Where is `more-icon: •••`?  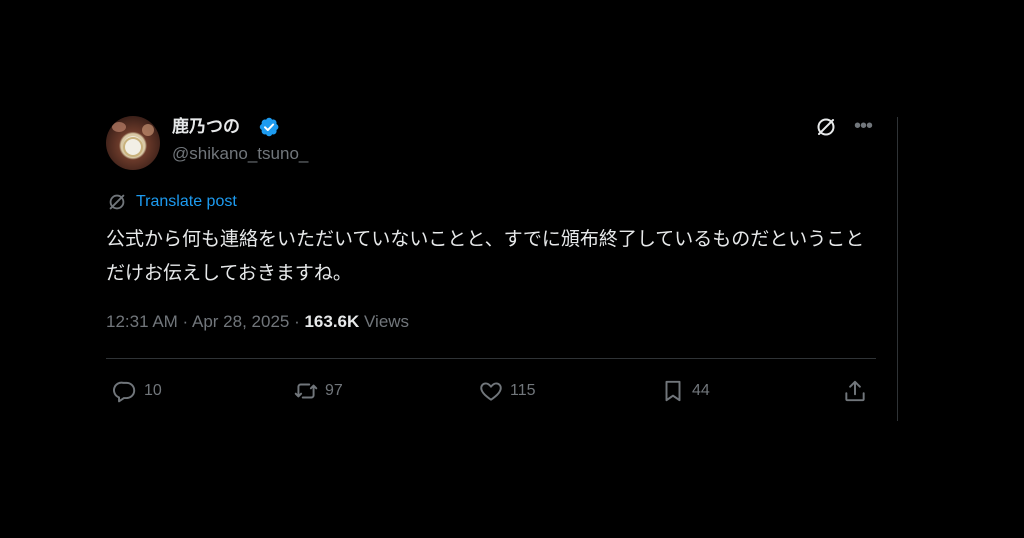
more-icon: ••• is located at coordinates (863, 126).